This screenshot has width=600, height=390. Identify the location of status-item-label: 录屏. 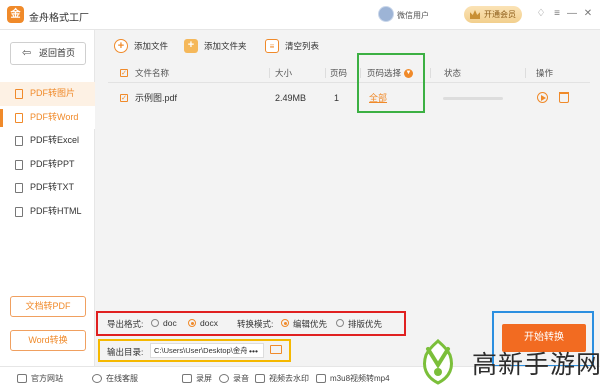
(204, 378).